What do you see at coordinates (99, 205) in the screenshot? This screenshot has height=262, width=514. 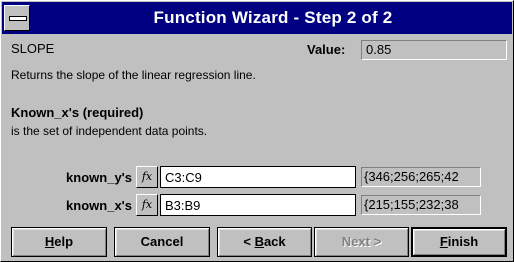 I see `known-xs-label: known_x's` at bounding box center [99, 205].